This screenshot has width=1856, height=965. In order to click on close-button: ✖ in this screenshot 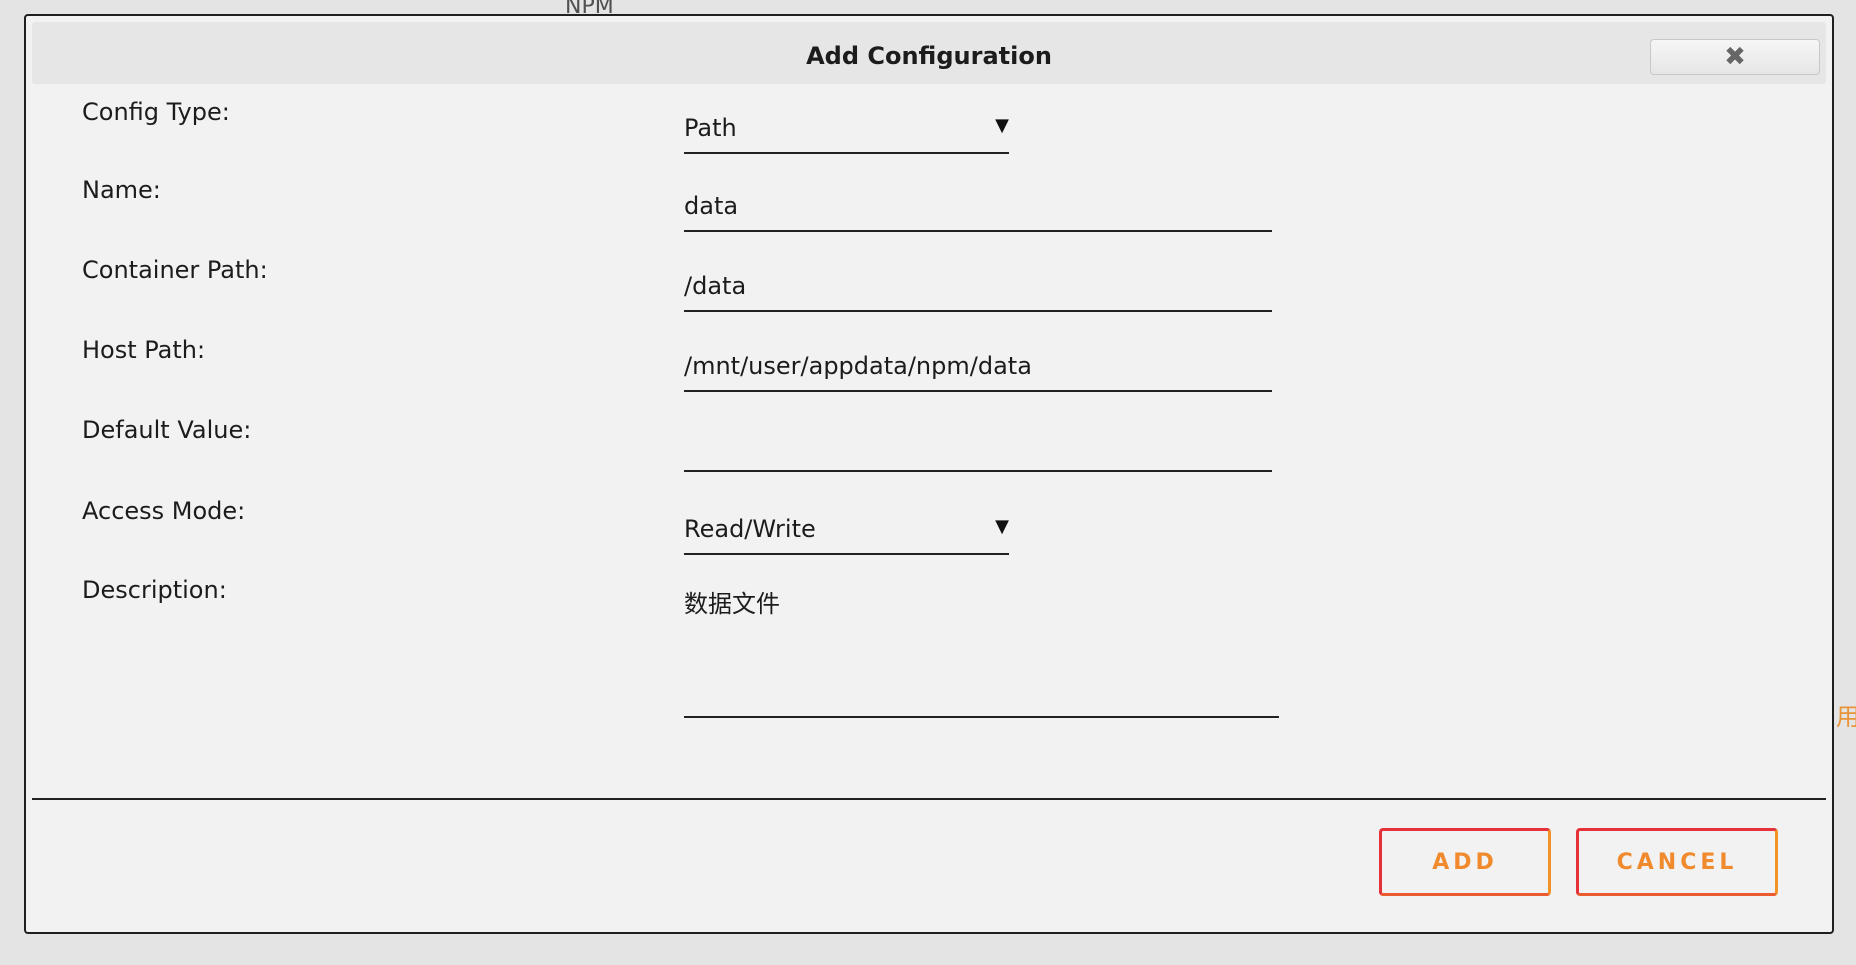, I will do `click(1735, 57)`.